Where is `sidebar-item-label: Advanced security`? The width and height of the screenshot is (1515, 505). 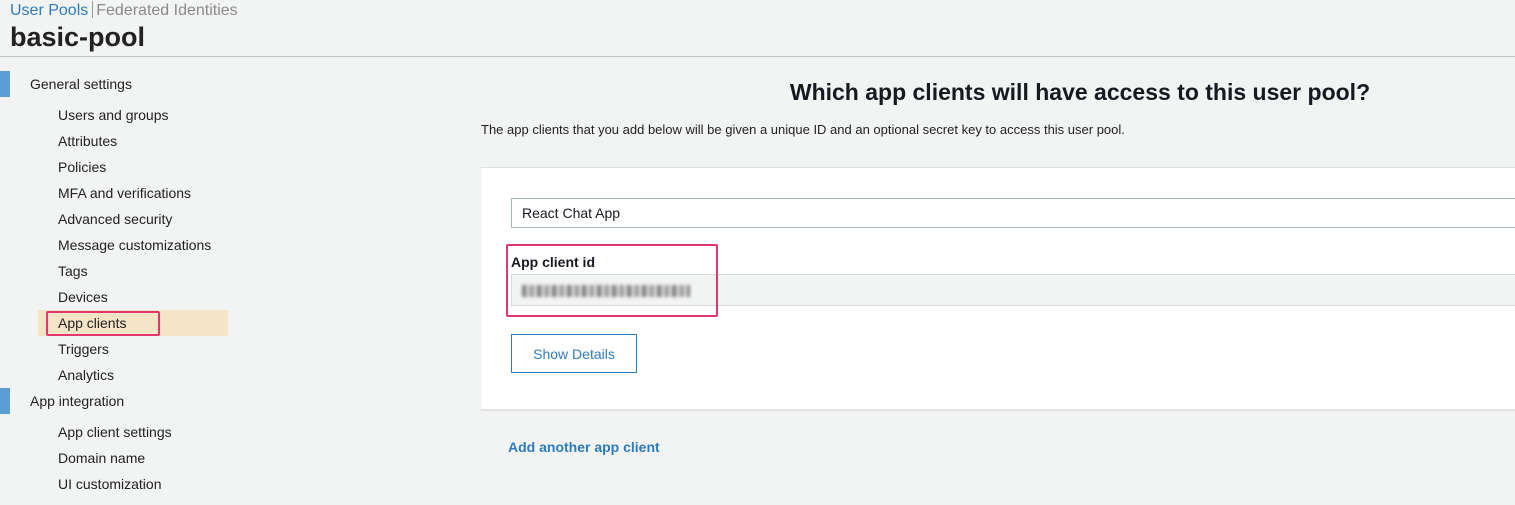
sidebar-item-label: Advanced security is located at coordinates (115, 219).